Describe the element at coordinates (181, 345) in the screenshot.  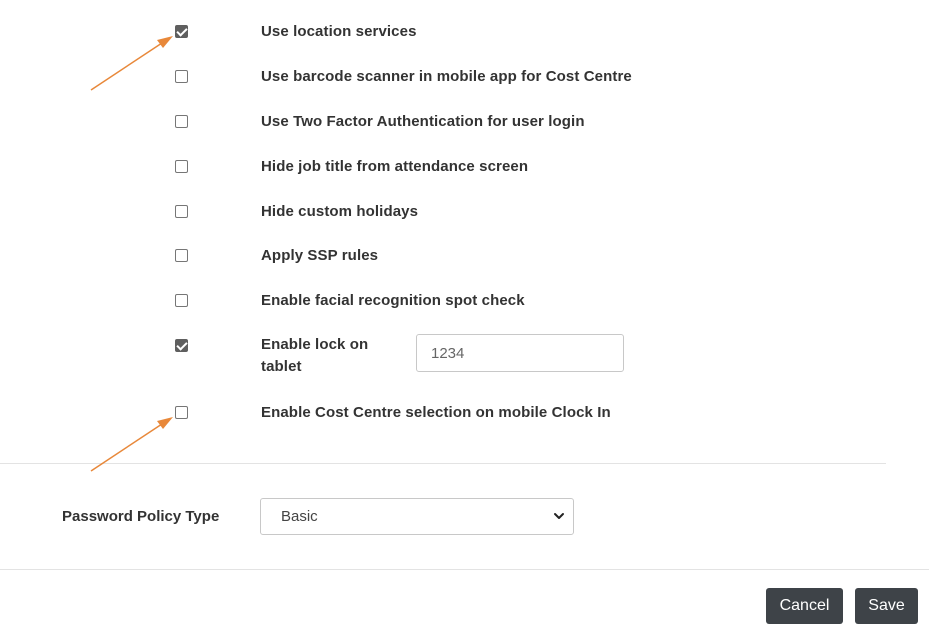
I see `checkbox-enable-lock-on-tablet` at that location.